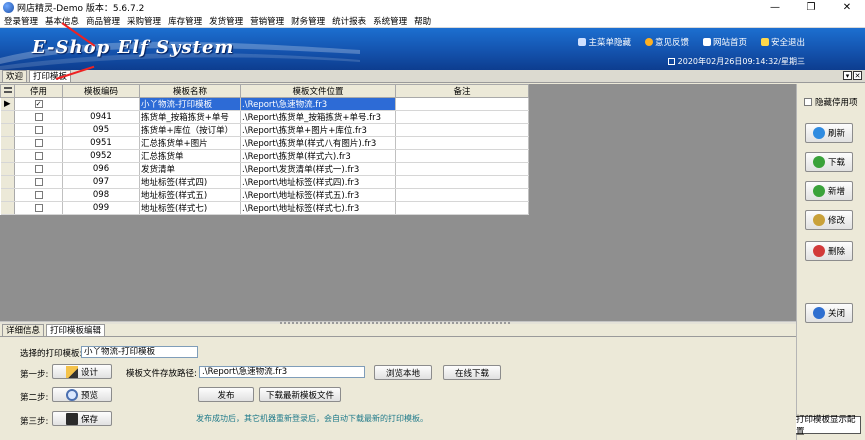 Image resolution: width=865 pixels, height=440 pixels. What do you see at coordinates (190, 91) in the screenshot?
I see `col-name: 模板名称` at bounding box center [190, 91].